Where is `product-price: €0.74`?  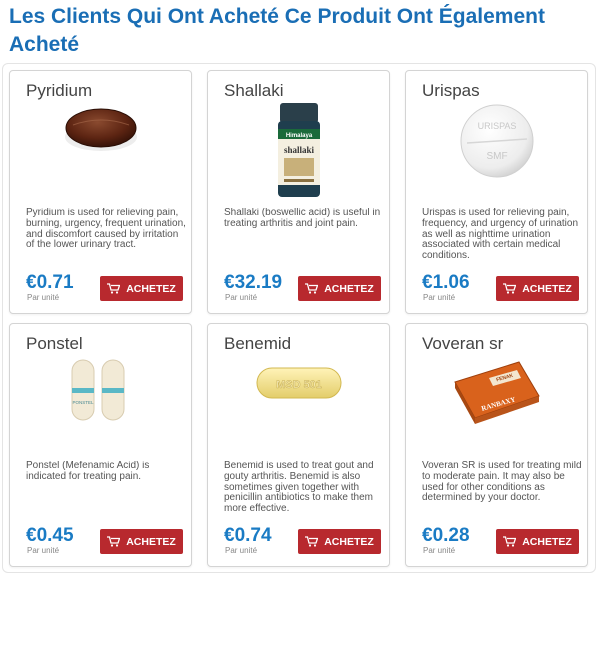
product-price: €0.74 is located at coordinates (248, 535).